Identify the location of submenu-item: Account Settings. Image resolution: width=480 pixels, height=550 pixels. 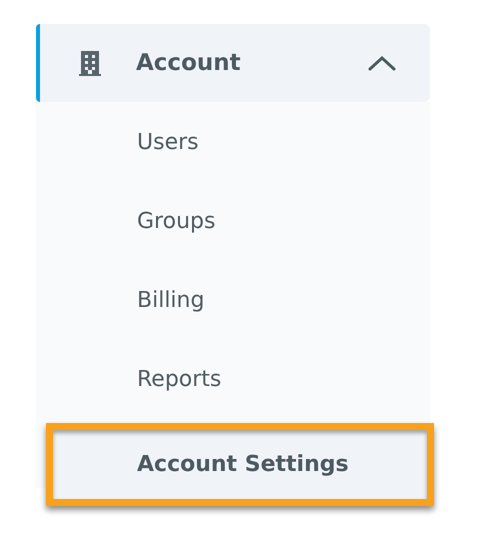
(240, 464).